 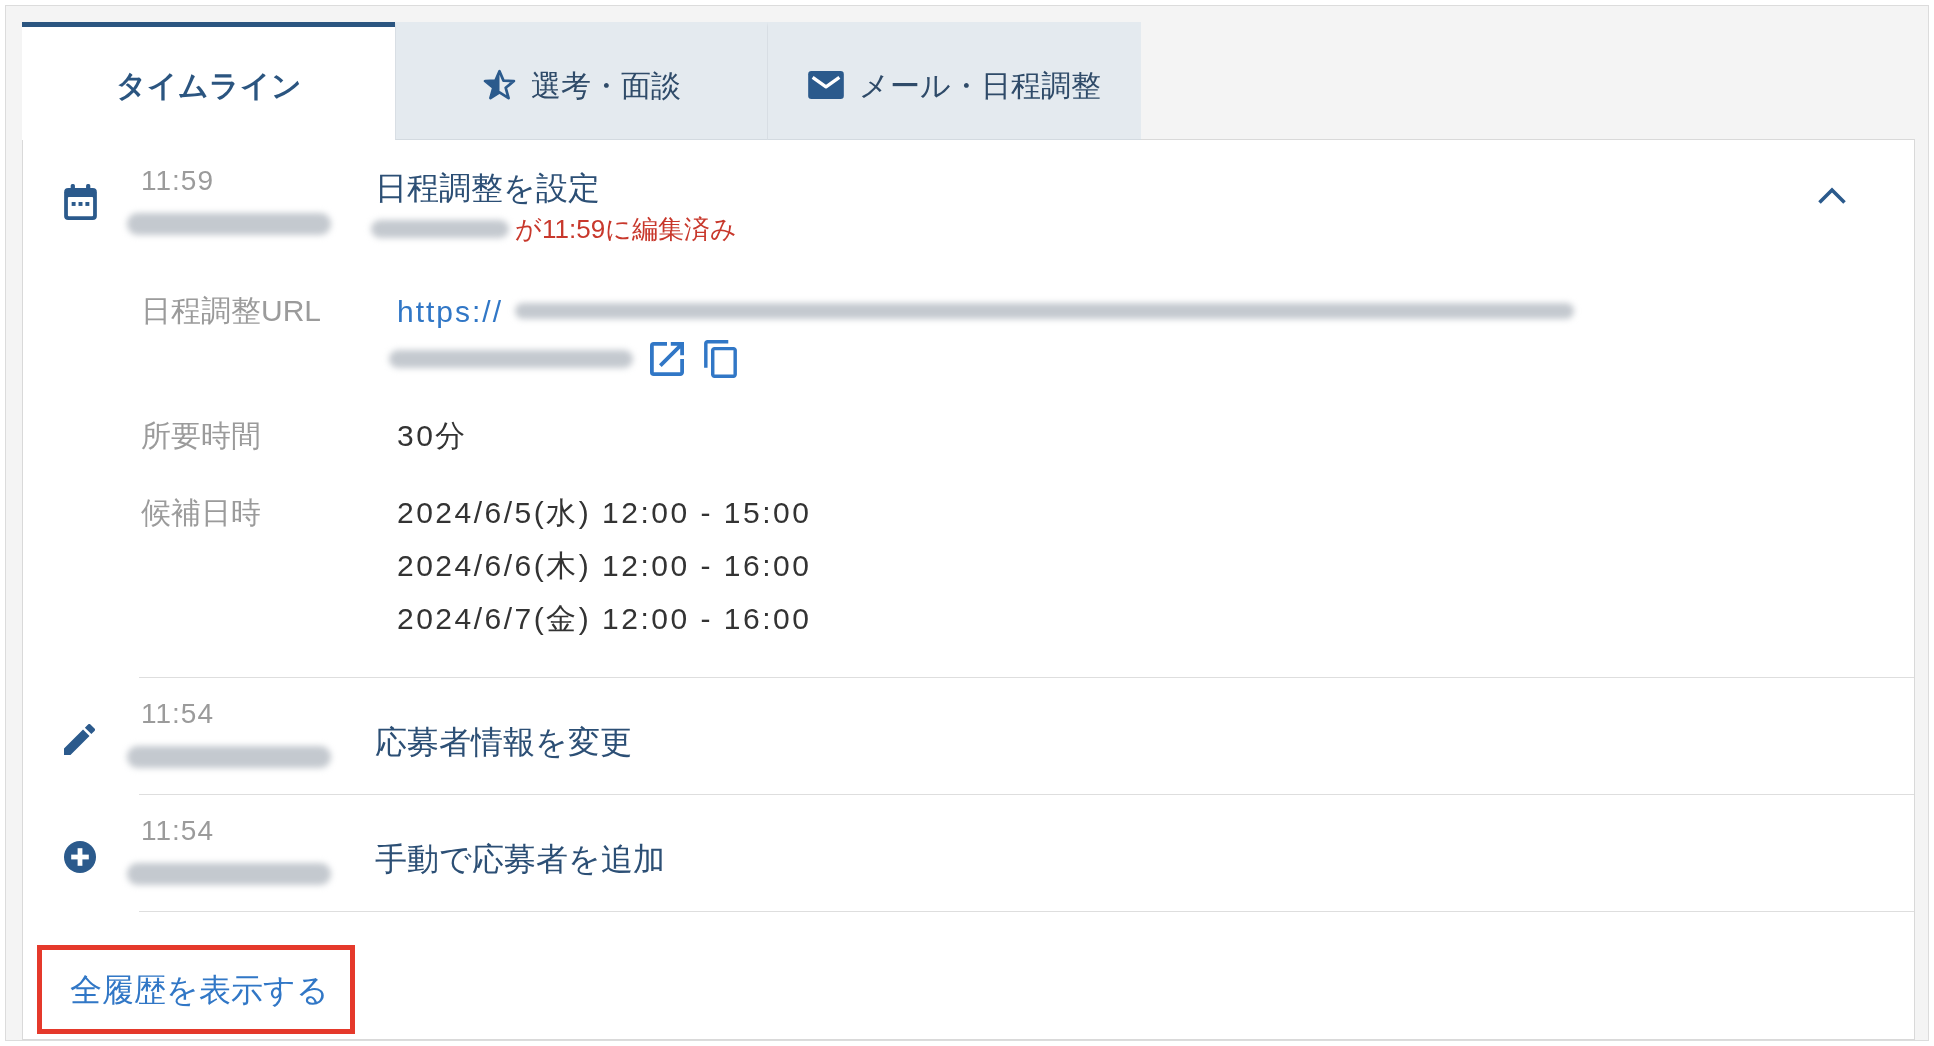 I want to click on detail-label: 候補日時, so click(x=201, y=513).